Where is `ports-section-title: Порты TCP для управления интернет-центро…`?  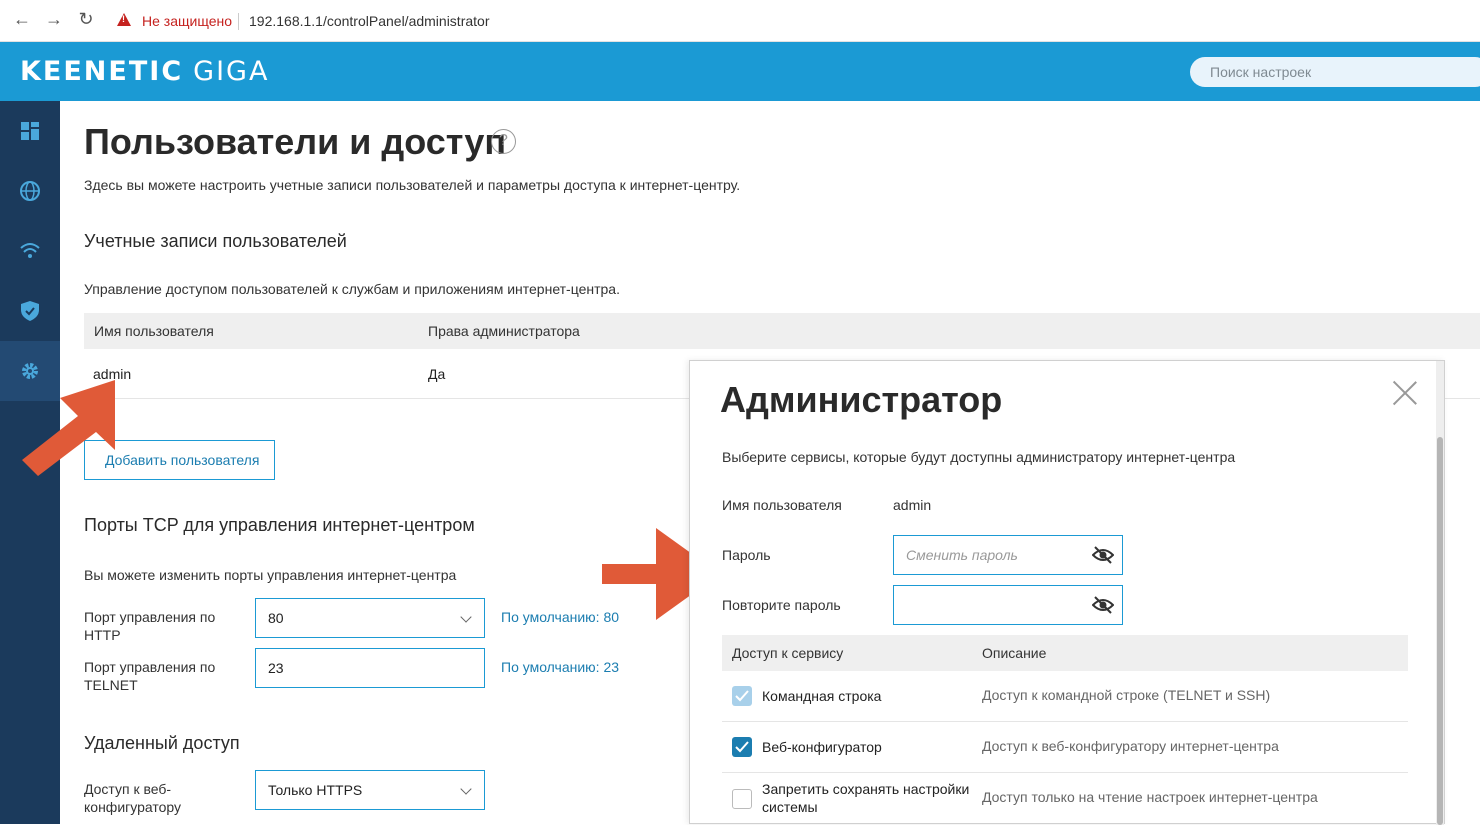
ports-section-title: Порты TCP для управления интернет-центро… is located at coordinates (279, 525).